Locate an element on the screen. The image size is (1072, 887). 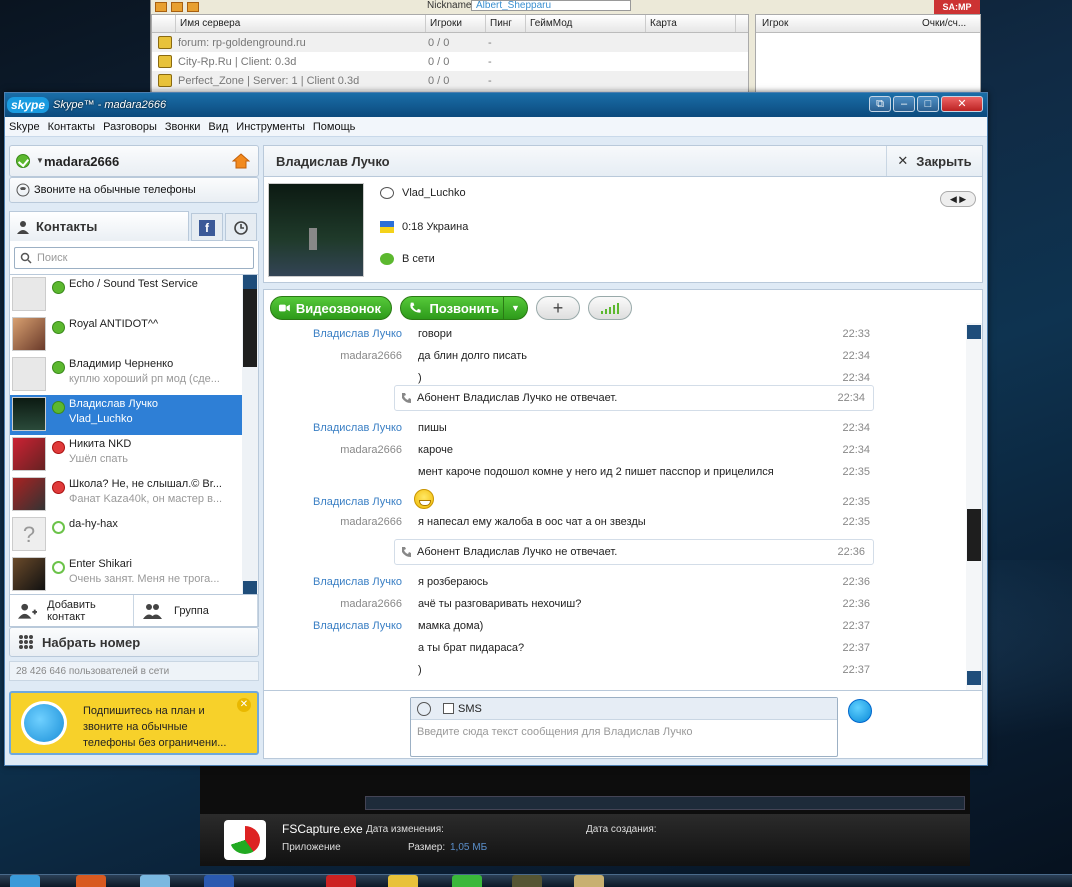
tab-facebook: f is located at coordinates (207, 227).